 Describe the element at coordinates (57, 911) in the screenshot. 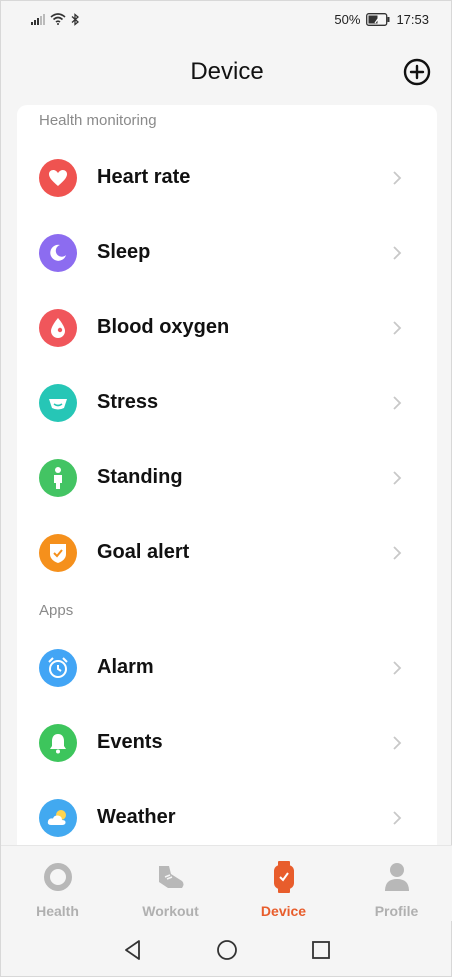

I see `nav-label: Health` at that location.